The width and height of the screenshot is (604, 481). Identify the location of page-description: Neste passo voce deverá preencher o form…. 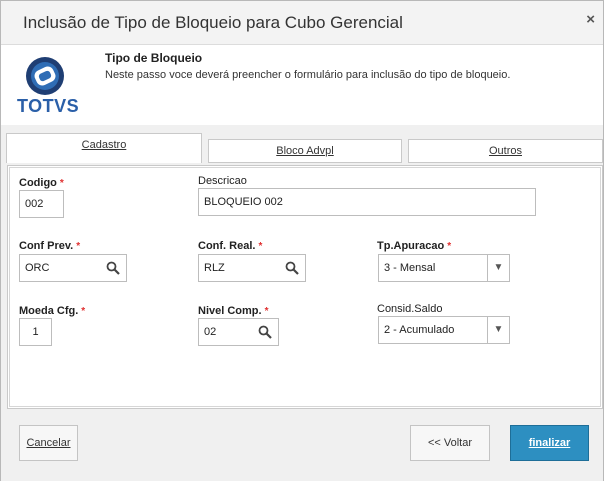
(308, 75).